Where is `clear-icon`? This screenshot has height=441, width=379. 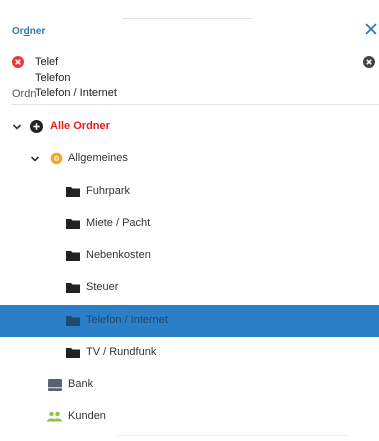 clear-icon is located at coordinates (369, 62).